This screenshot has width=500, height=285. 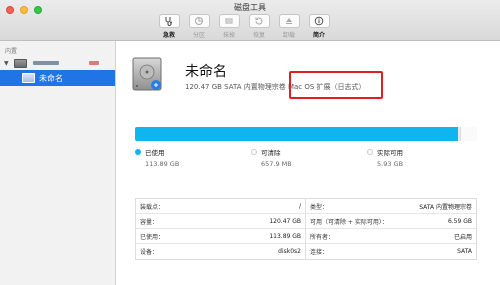 I want to click on unmount-button: 卸载, so click(x=289, y=26).